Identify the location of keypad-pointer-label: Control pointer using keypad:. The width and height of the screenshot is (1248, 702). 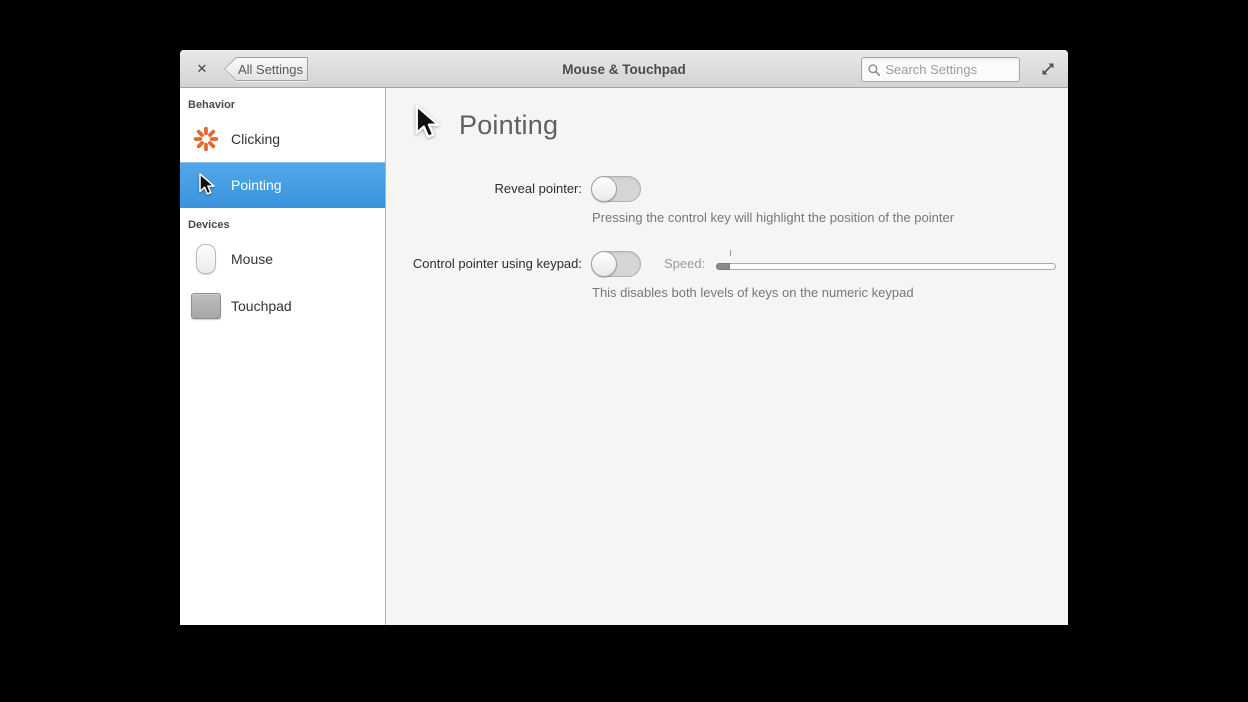
(497, 263).